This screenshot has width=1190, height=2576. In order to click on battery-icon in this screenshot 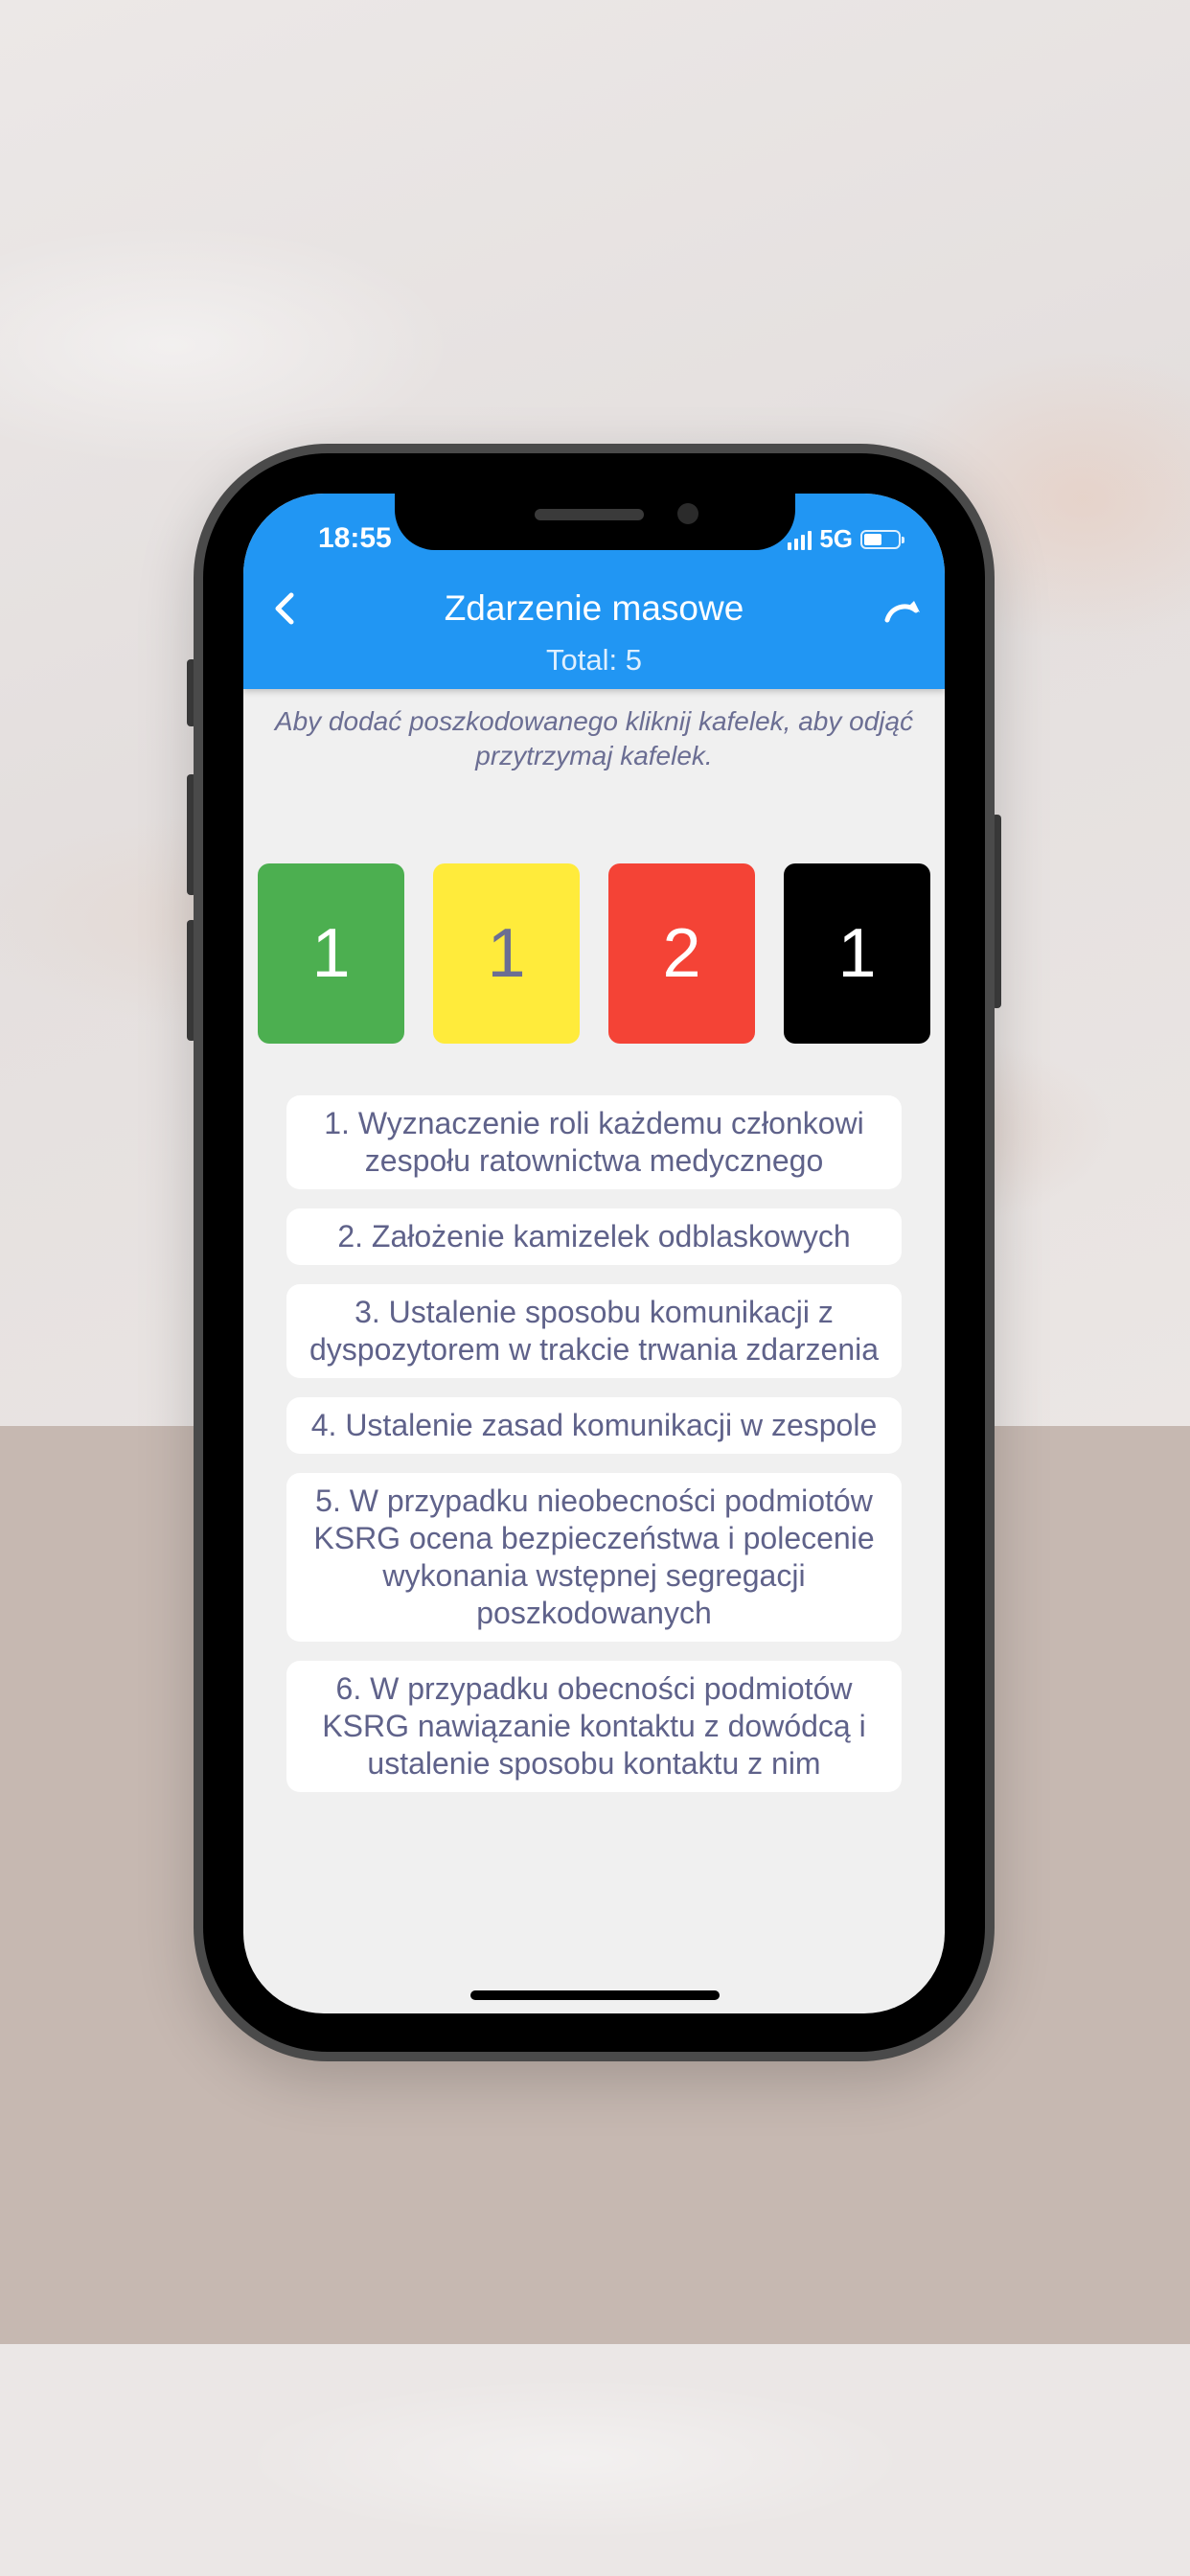, I will do `click(882, 539)`.